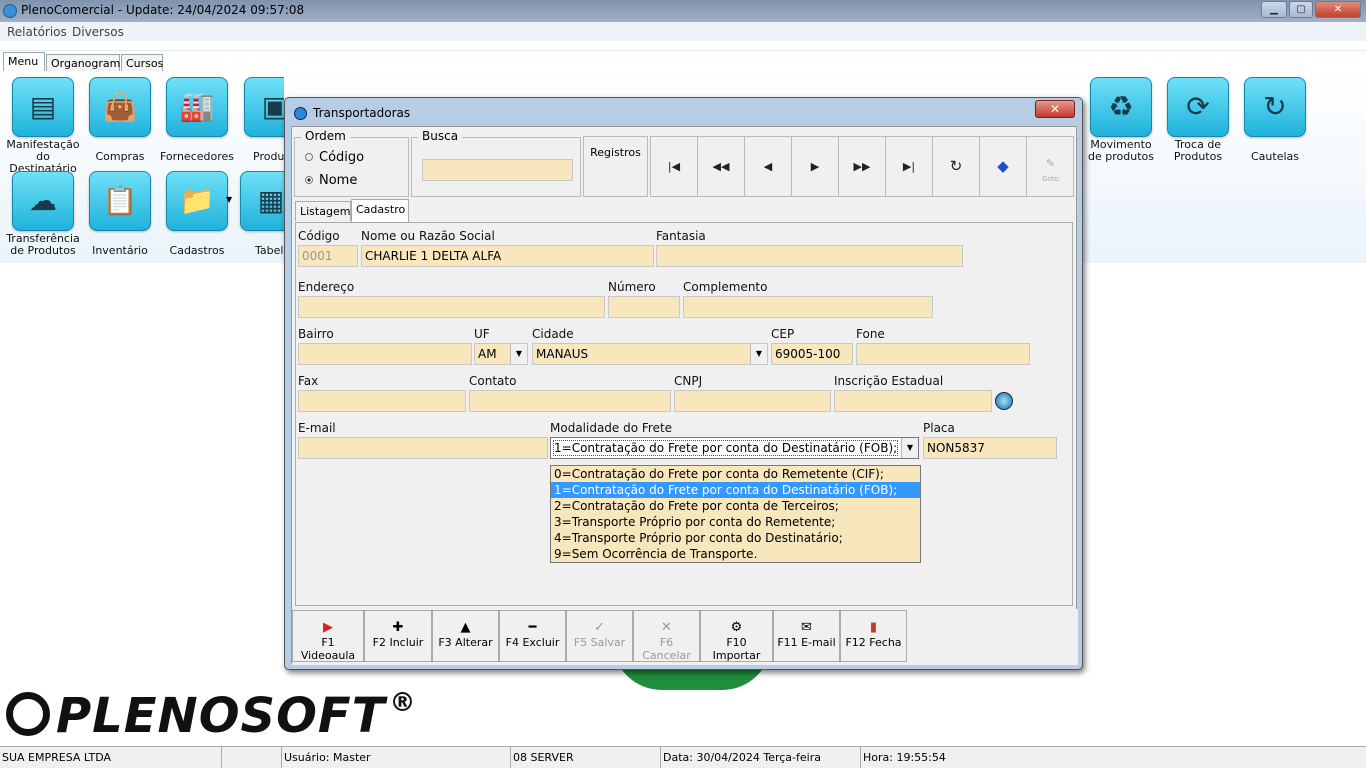 The image size is (1366, 768). What do you see at coordinates (423, 448) in the screenshot?
I see `email-field` at bounding box center [423, 448].